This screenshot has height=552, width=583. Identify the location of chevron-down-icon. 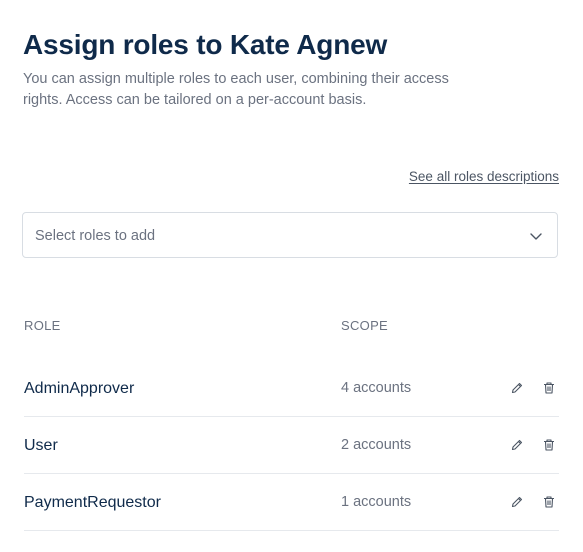
(536, 236).